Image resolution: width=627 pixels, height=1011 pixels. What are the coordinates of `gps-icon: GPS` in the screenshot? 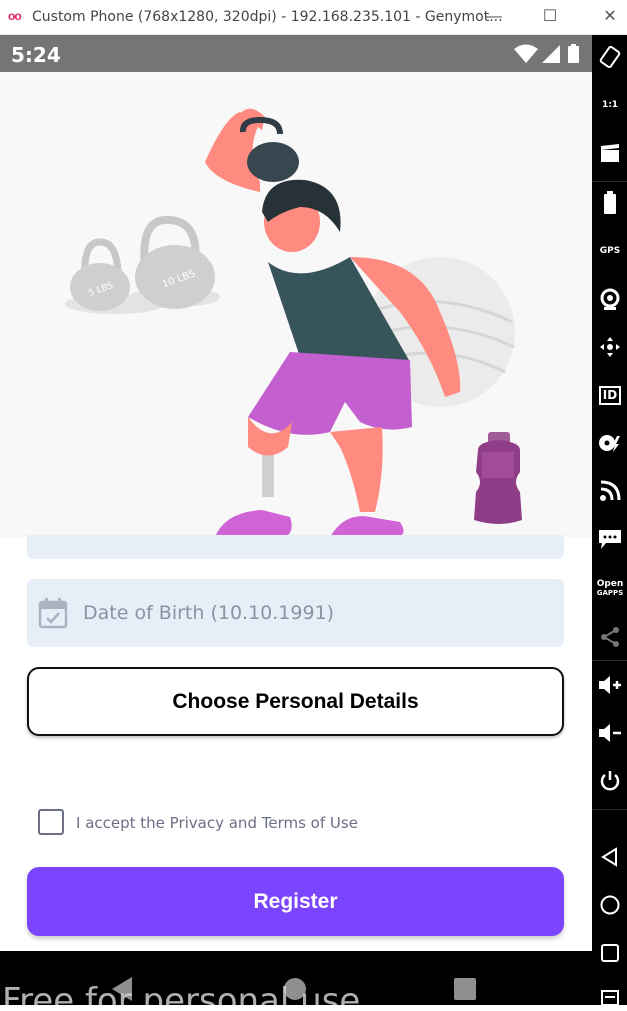 It's located at (610, 251).